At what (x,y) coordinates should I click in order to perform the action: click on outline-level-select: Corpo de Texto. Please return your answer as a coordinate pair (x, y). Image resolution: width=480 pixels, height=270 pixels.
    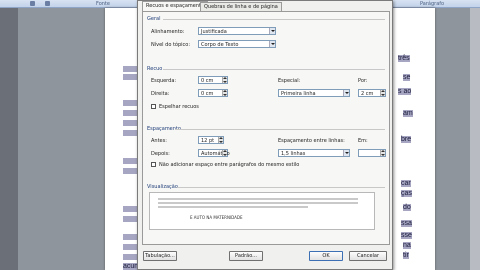
    Looking at the image, I should click on (237, 44).